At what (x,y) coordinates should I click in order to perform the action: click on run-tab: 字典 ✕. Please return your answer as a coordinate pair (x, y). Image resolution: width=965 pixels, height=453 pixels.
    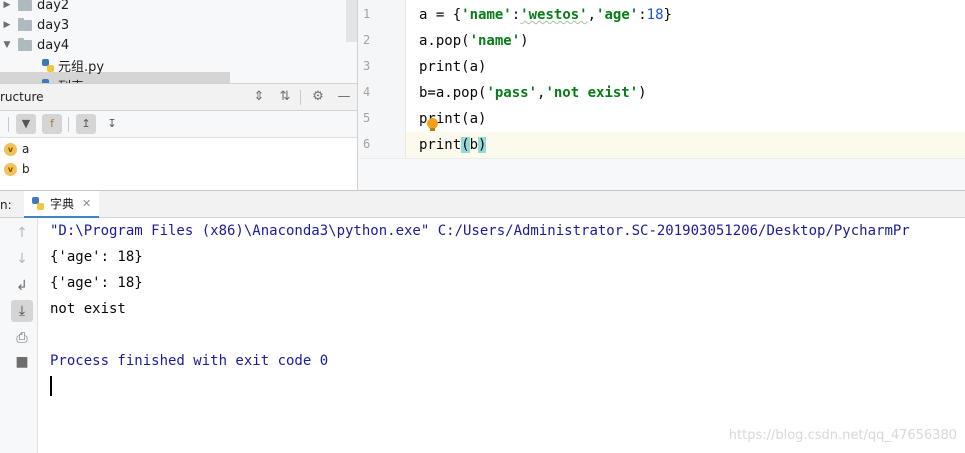
    Looking at the image, I should click on (62, 205).